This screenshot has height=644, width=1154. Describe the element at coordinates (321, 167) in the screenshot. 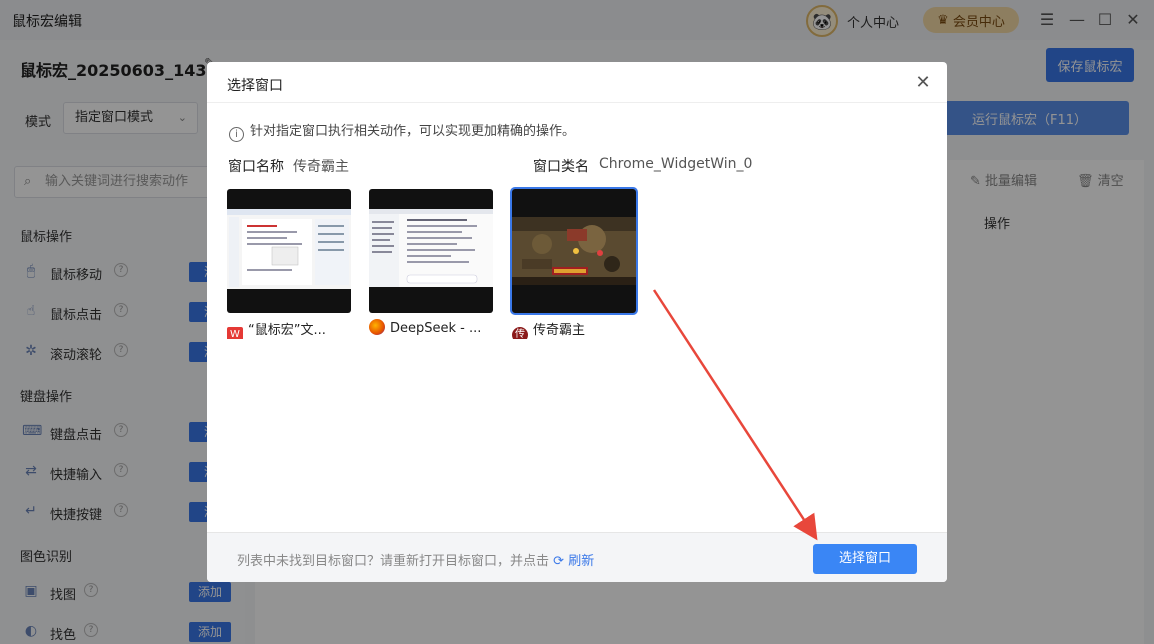

I see `window-name-value: 传奇霸主` at that location.